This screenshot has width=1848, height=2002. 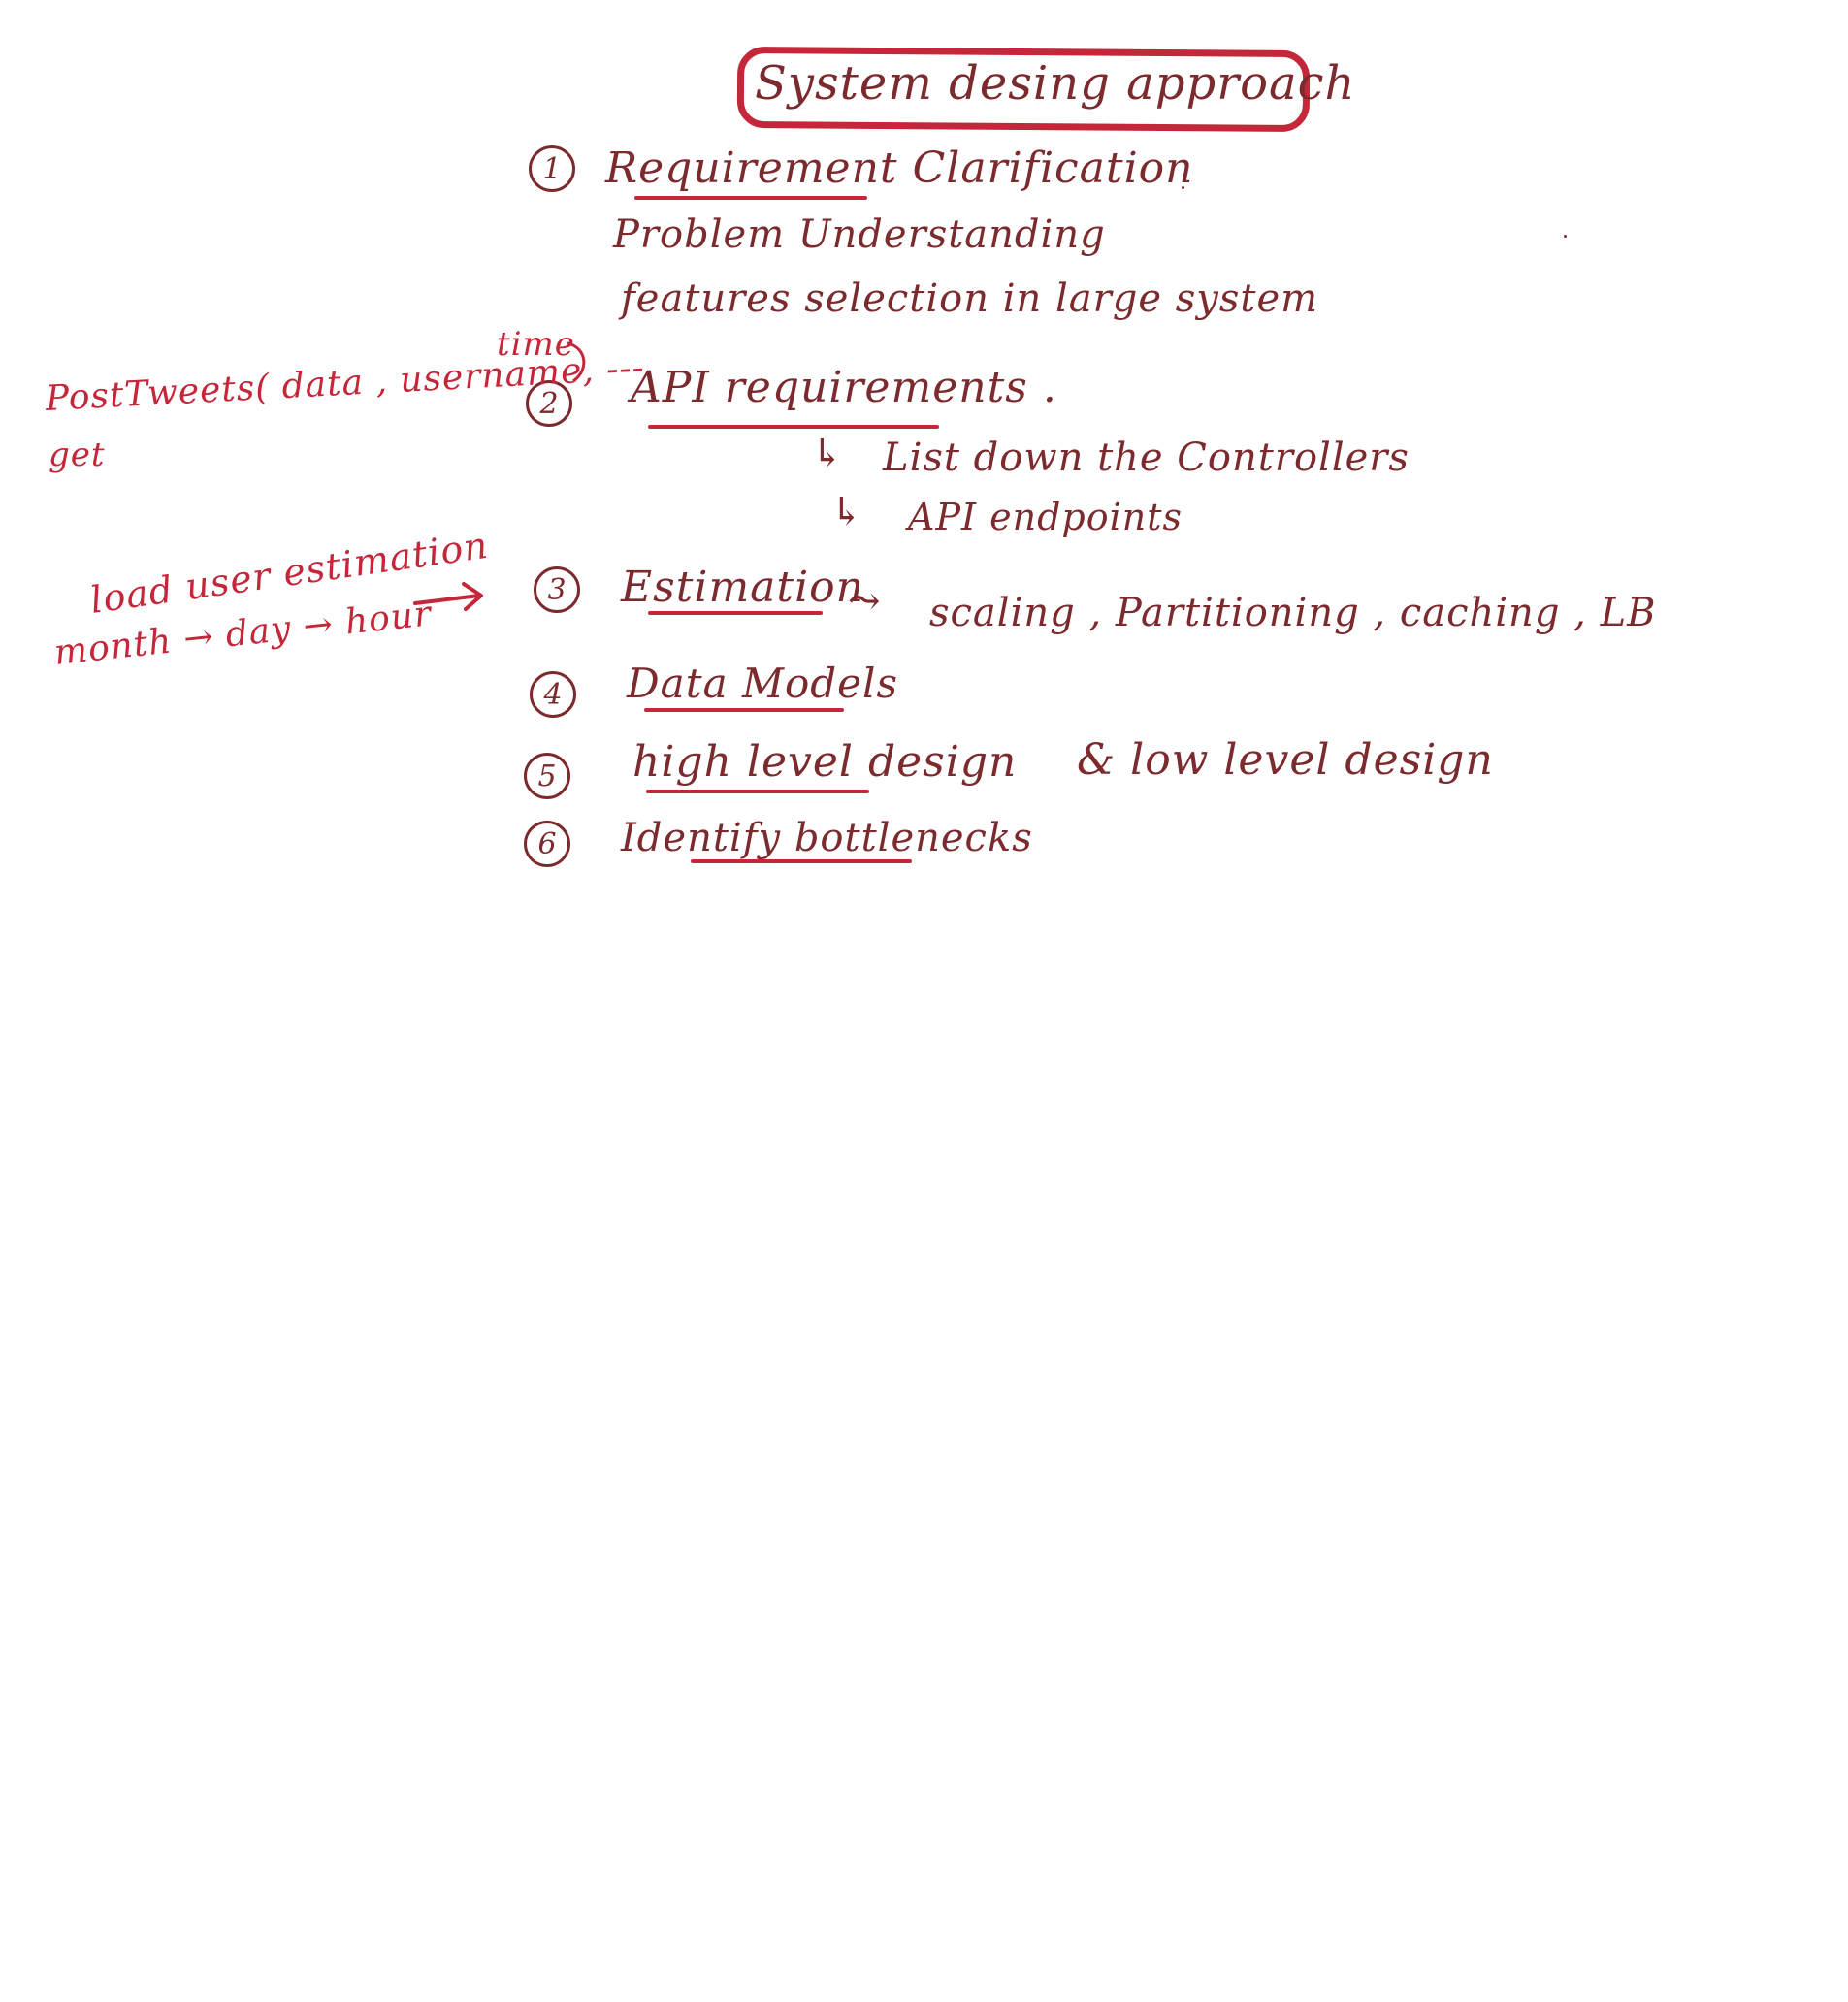 What do you see at coordinates (1045, 517) in the screenshot?
I see `step-2-sub-2: API endpoints` at bounding box center [1045, 517].